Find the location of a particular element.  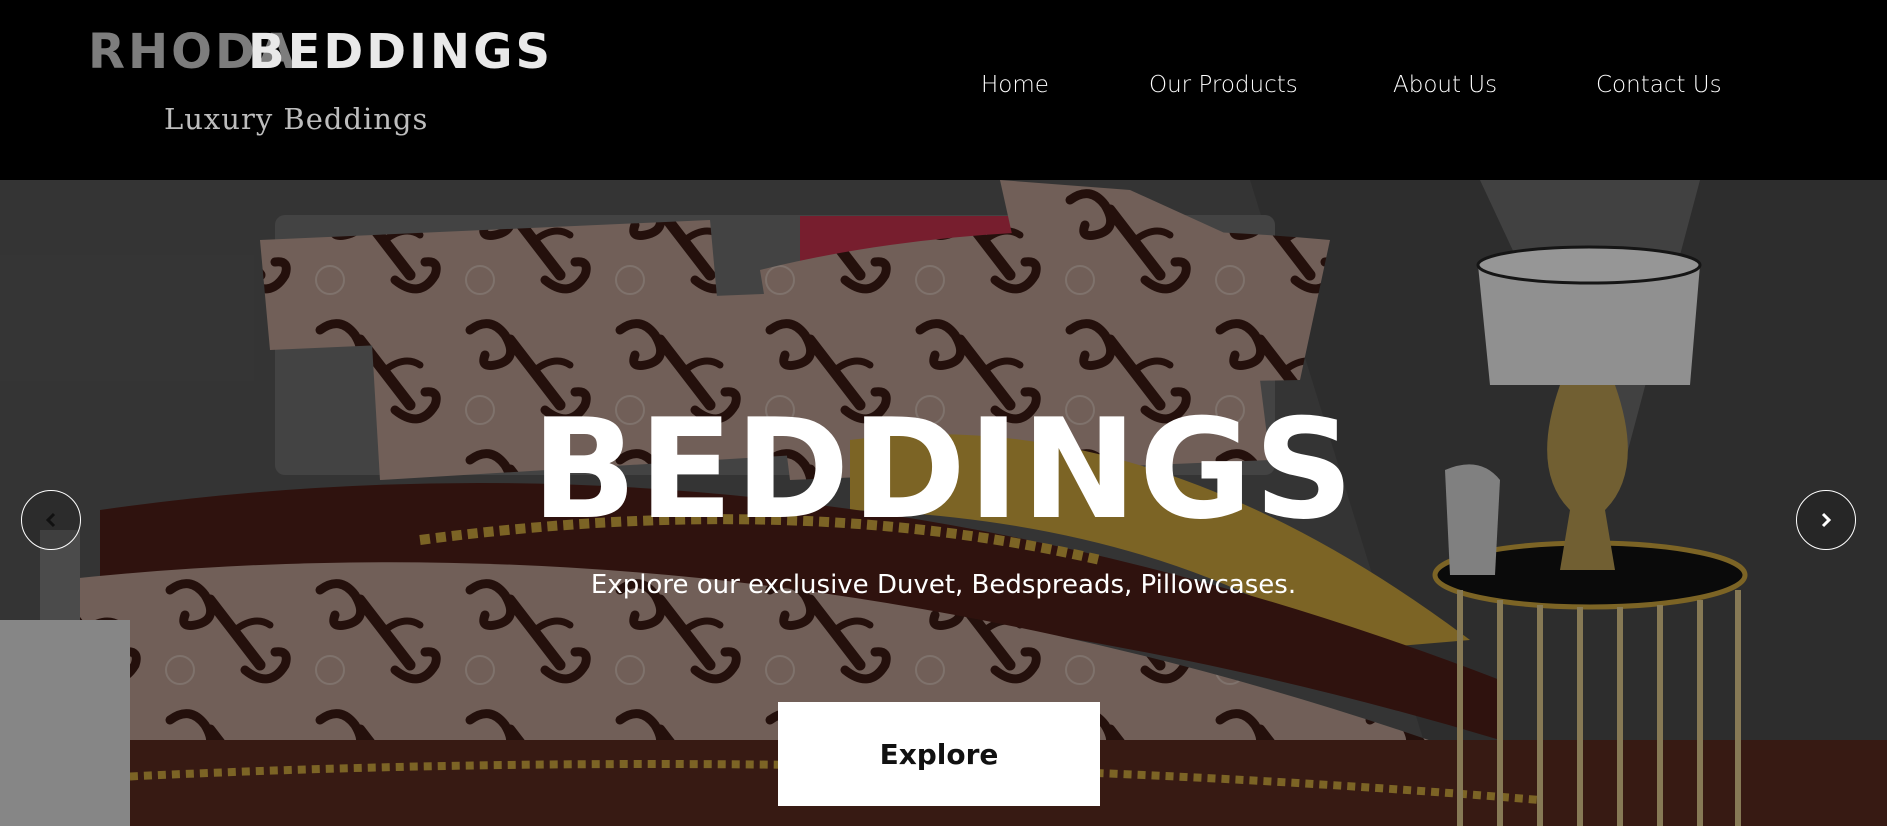

chevron-left-icon is located at coordinates (50, 520).